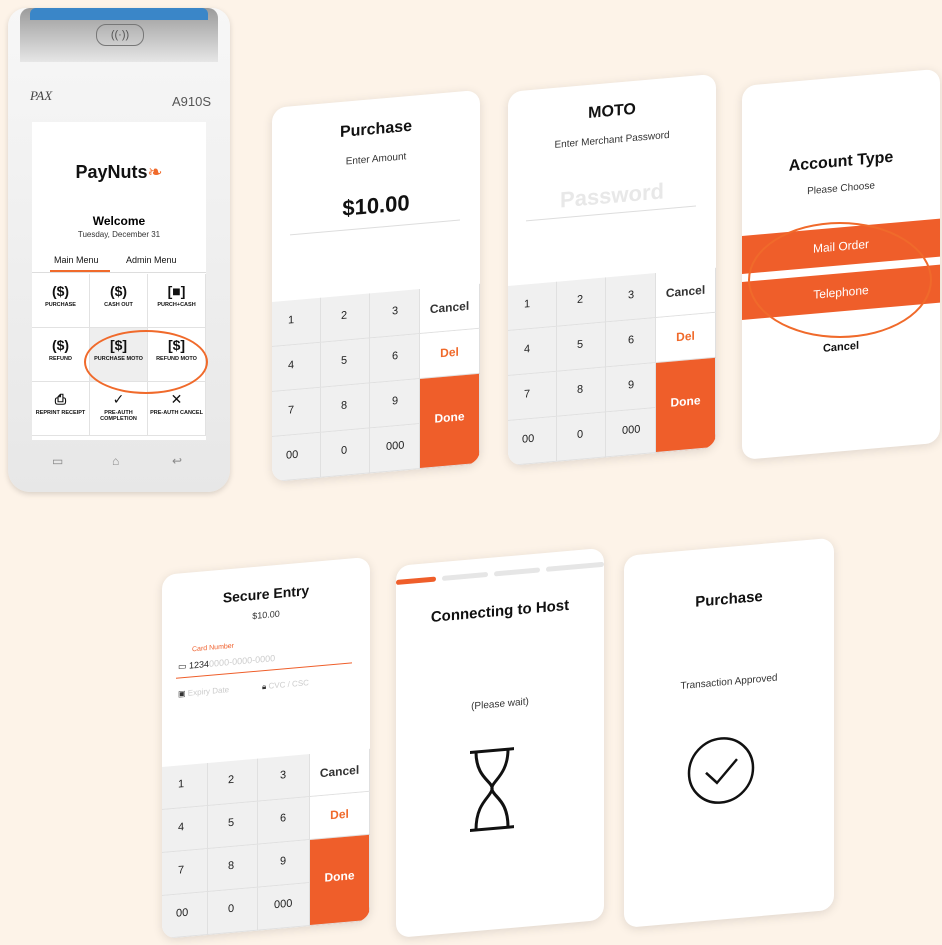 Image resolution: width=942 pixels, height=945 pixels. What do you see at coordinates (61, 355) in the screenshot?
I see `menu-item-refund: ($) REFUND` at bounding box center [61, 355].